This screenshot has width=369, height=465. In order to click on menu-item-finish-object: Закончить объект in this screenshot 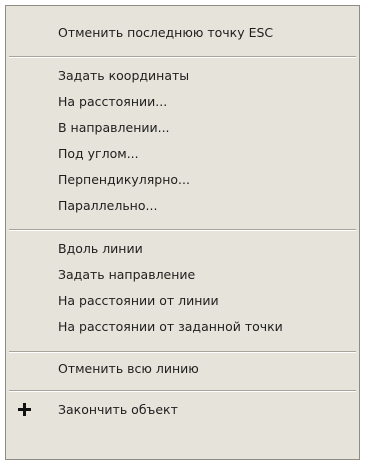, I will do `click(182, 410)`.